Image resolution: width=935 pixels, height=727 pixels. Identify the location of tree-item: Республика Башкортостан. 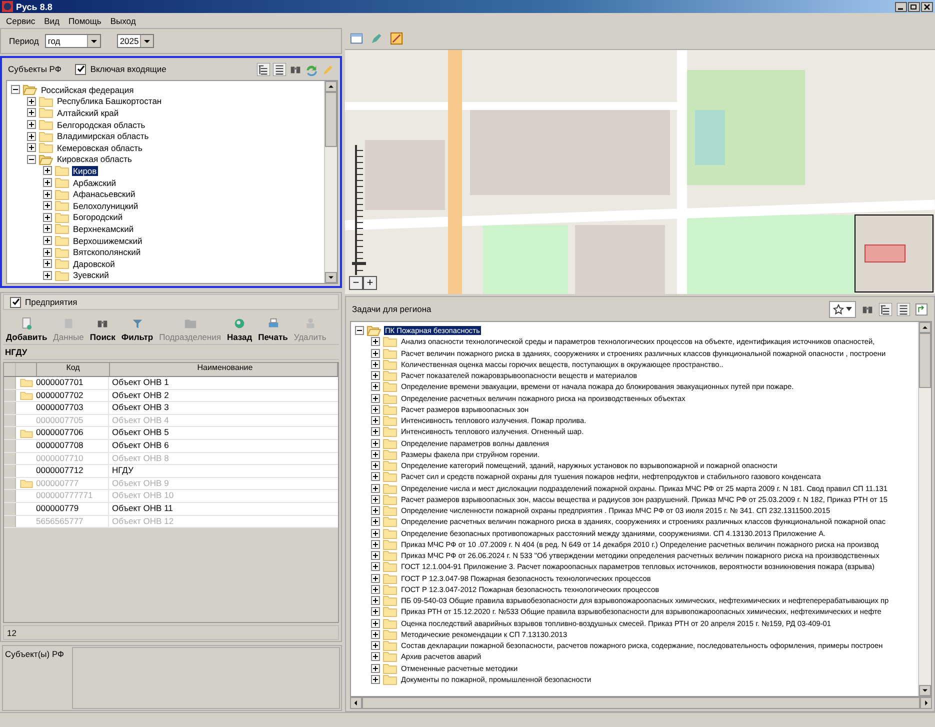
(109, 101).